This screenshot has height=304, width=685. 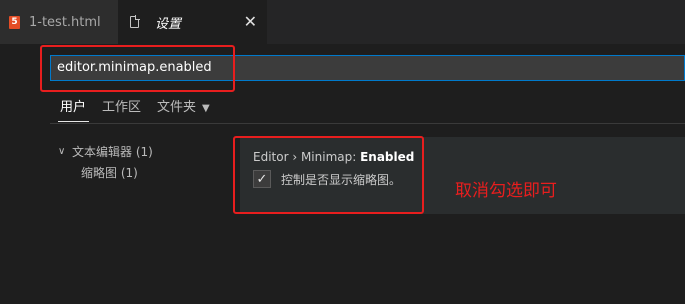 What do you see at coordinates (73, 109) in the screenshot?
I see `tab-user: 用户` at bounding box center [73, 109].